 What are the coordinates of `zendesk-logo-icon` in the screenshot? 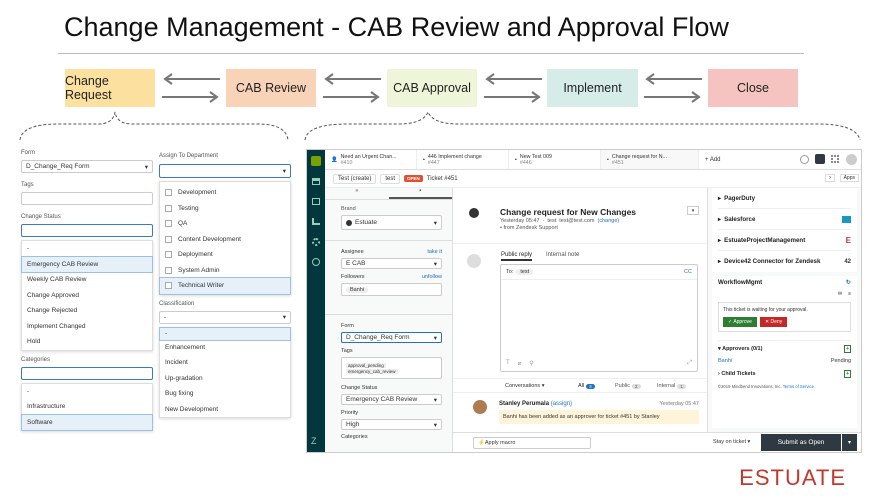 It's located at (316, 161).